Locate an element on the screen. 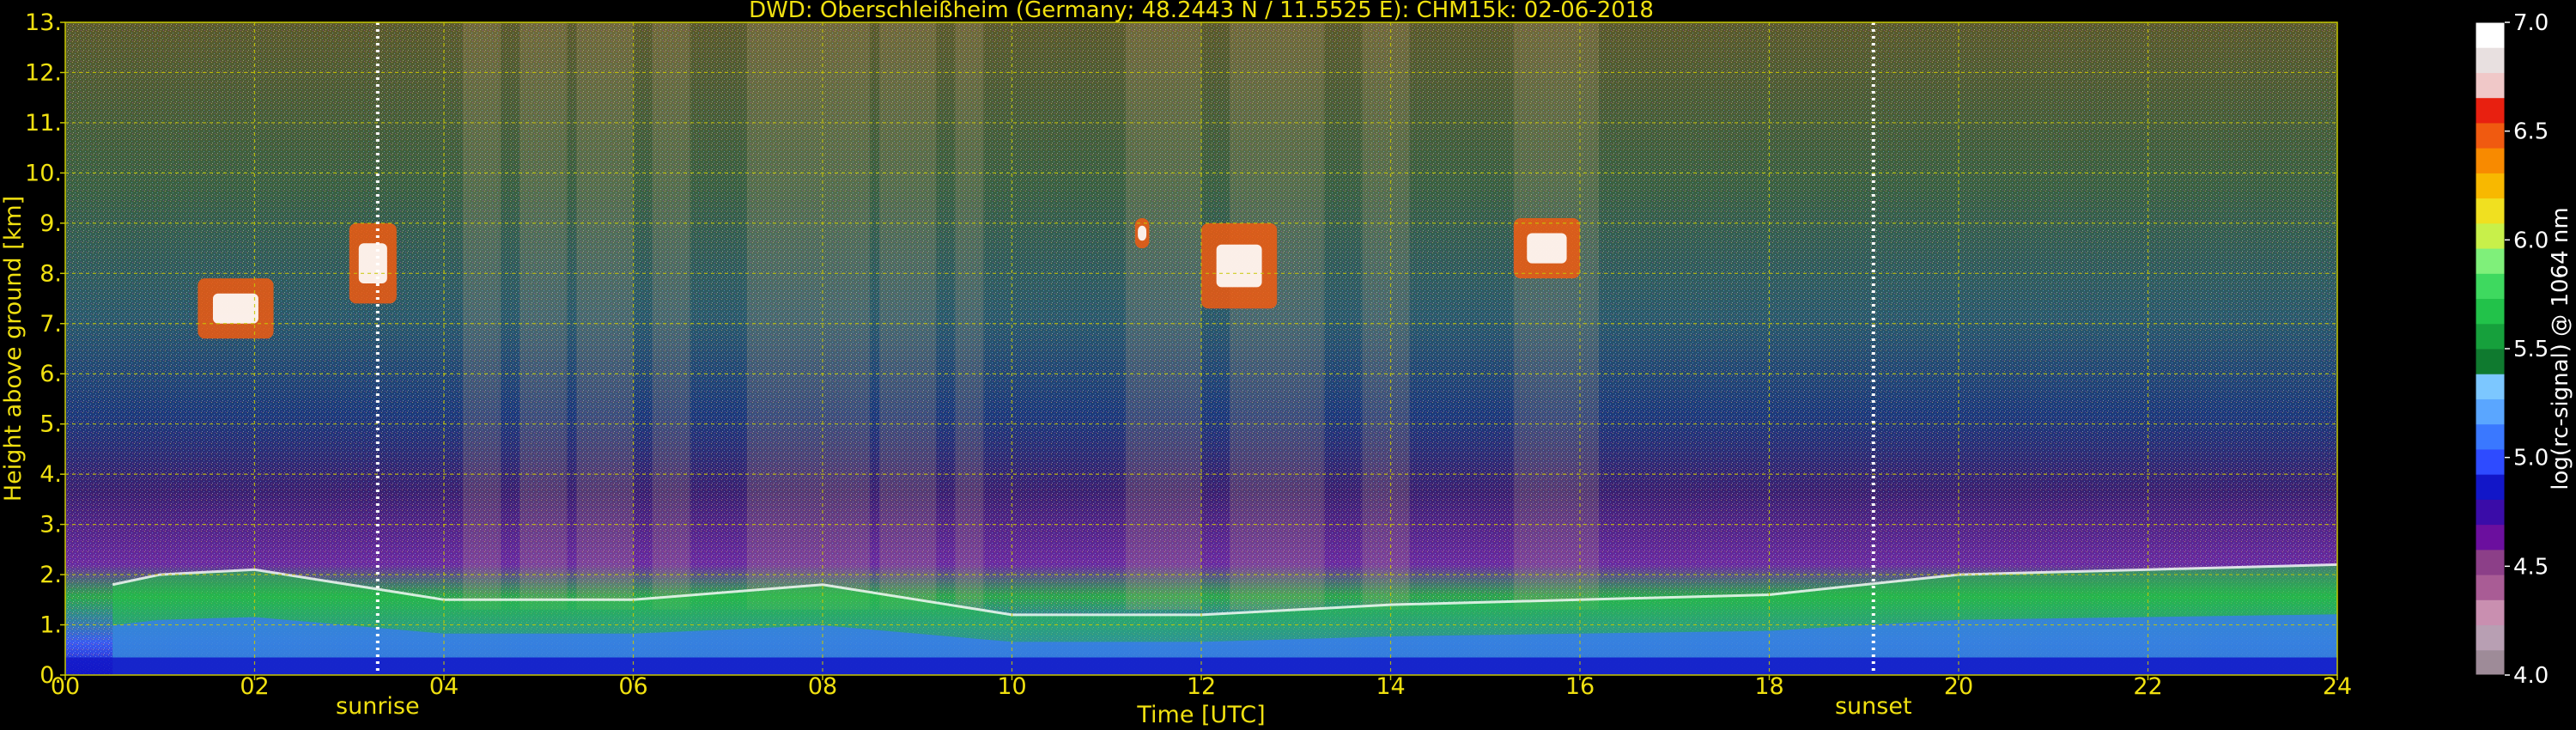 The height and width of the screenshot is (730, 2576). x-tick-label: 14 is located at coordinates (1390, 686).